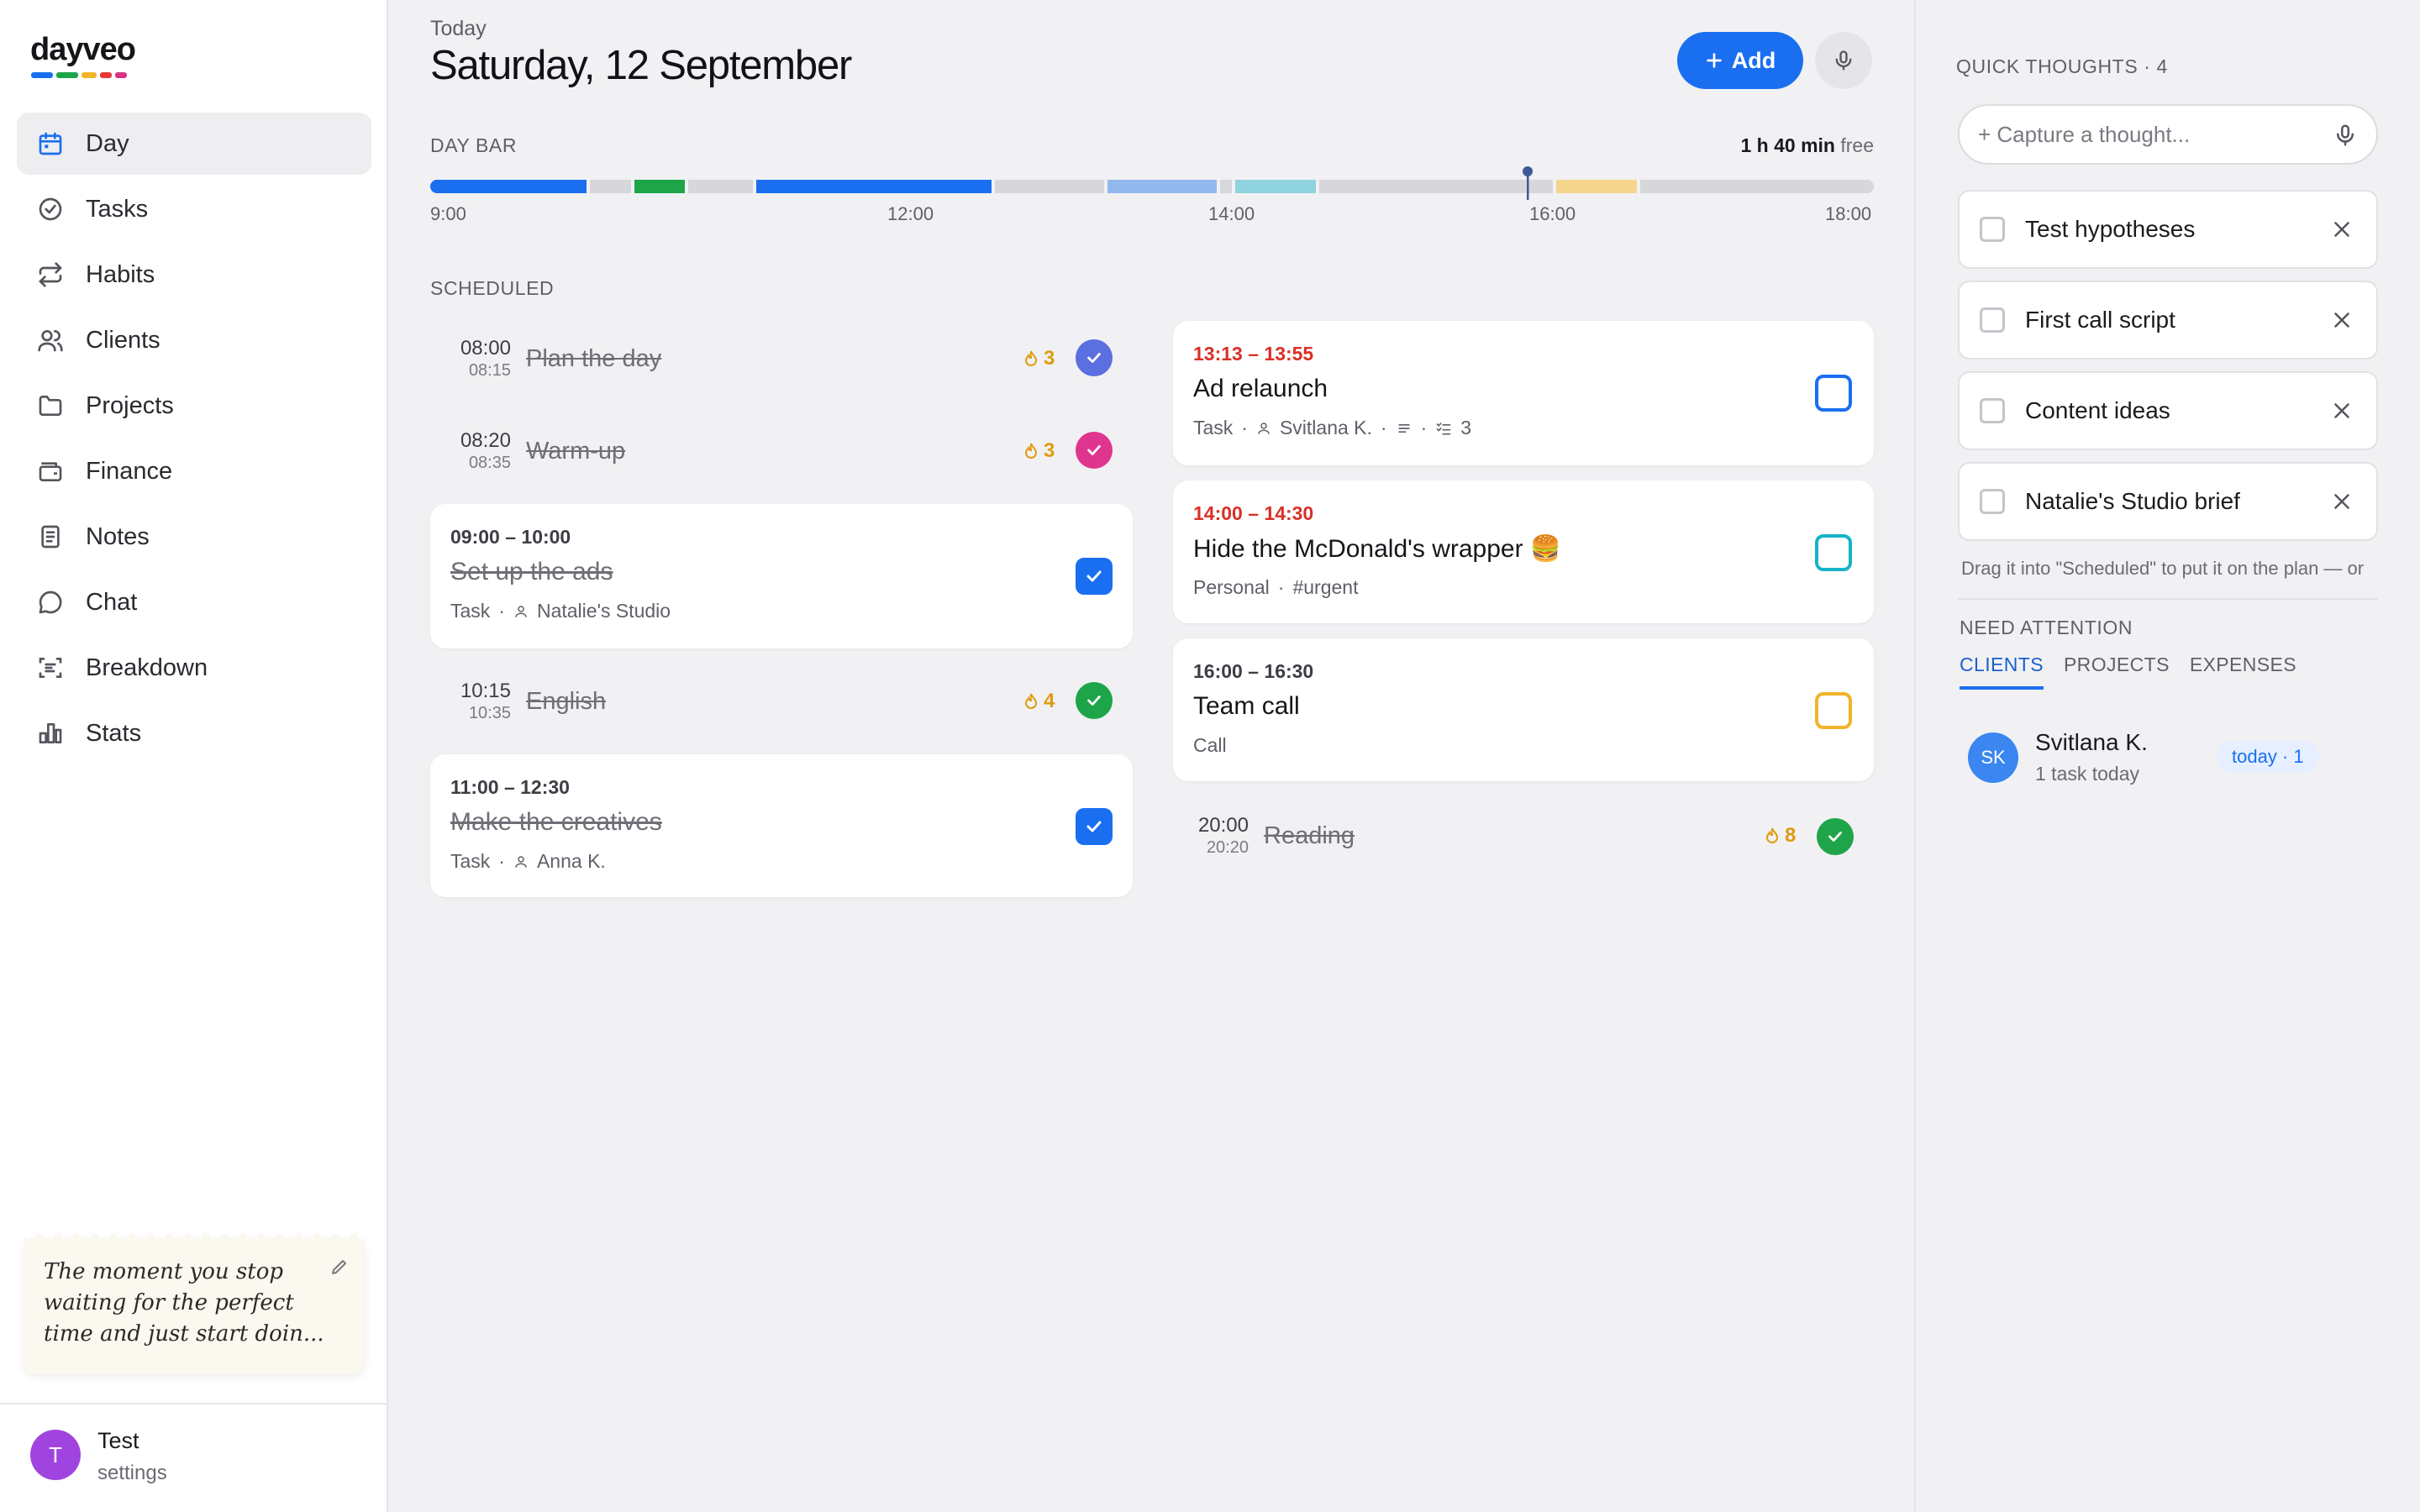  I want to click on habit-end: 08:35, so click(490, 463).